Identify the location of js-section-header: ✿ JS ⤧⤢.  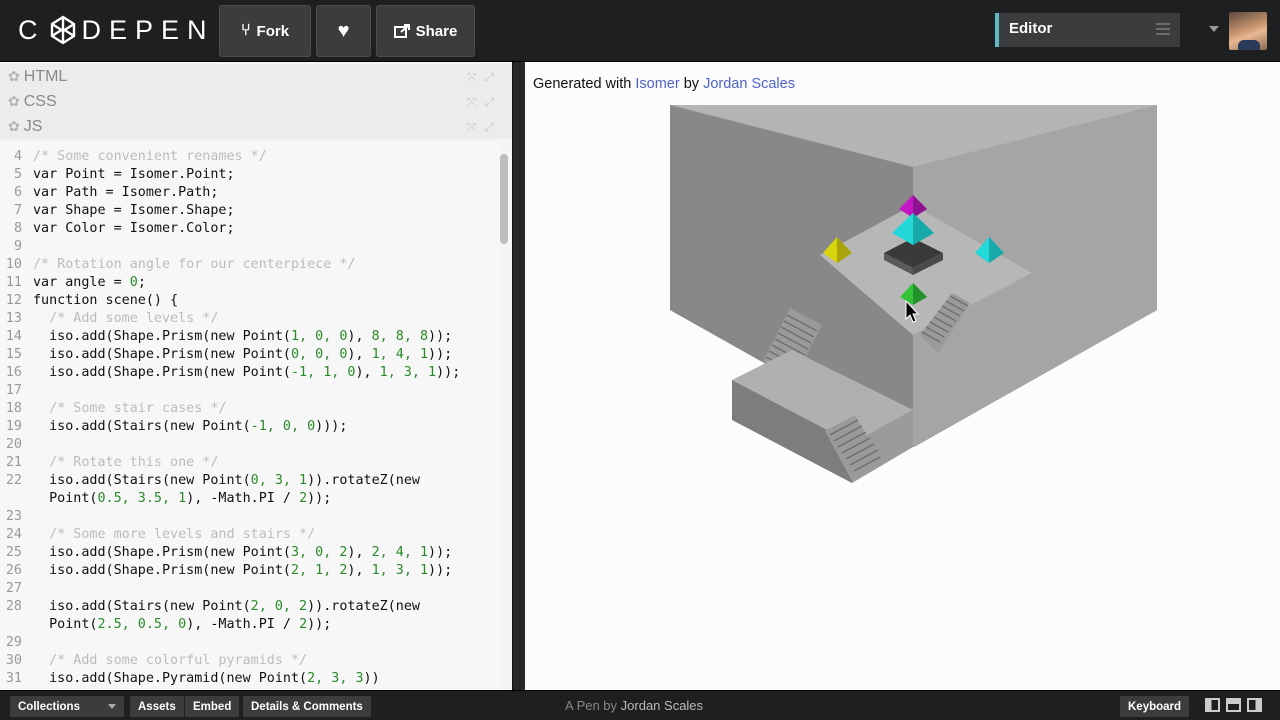
(256, 126).